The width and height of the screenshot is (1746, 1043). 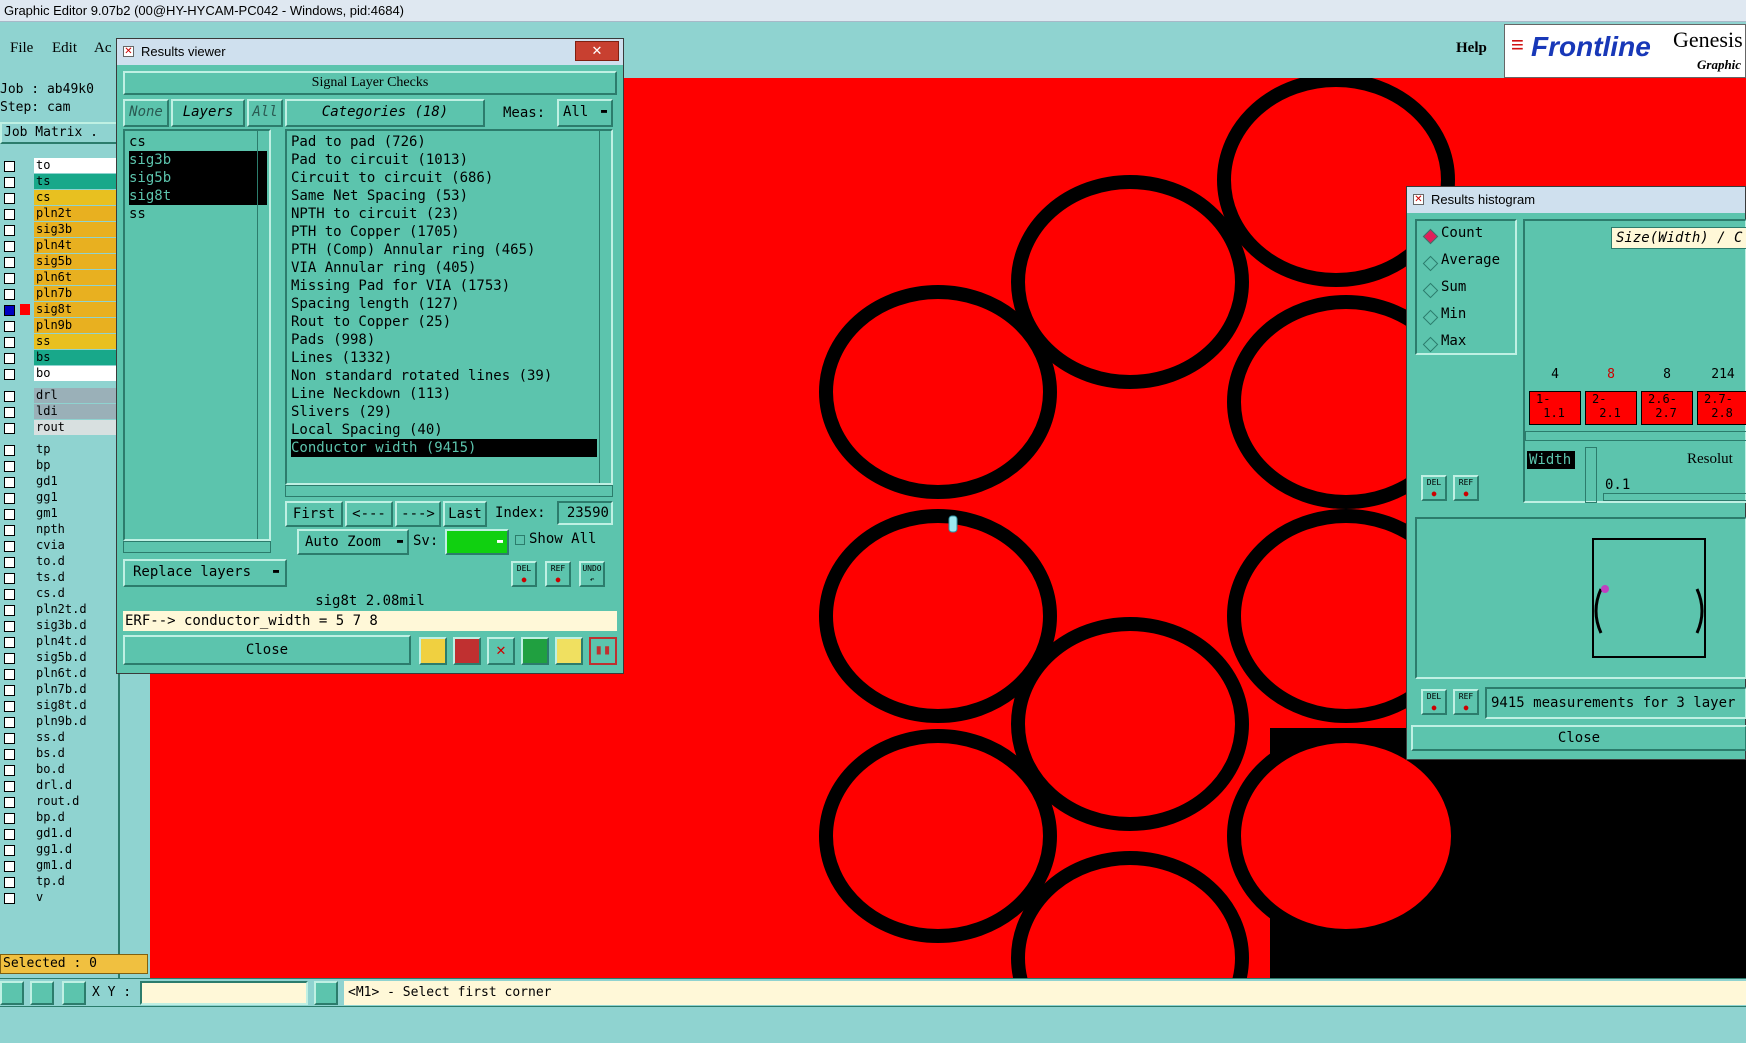 I want to click on categories-hscroll, so click(x=449, y=491).